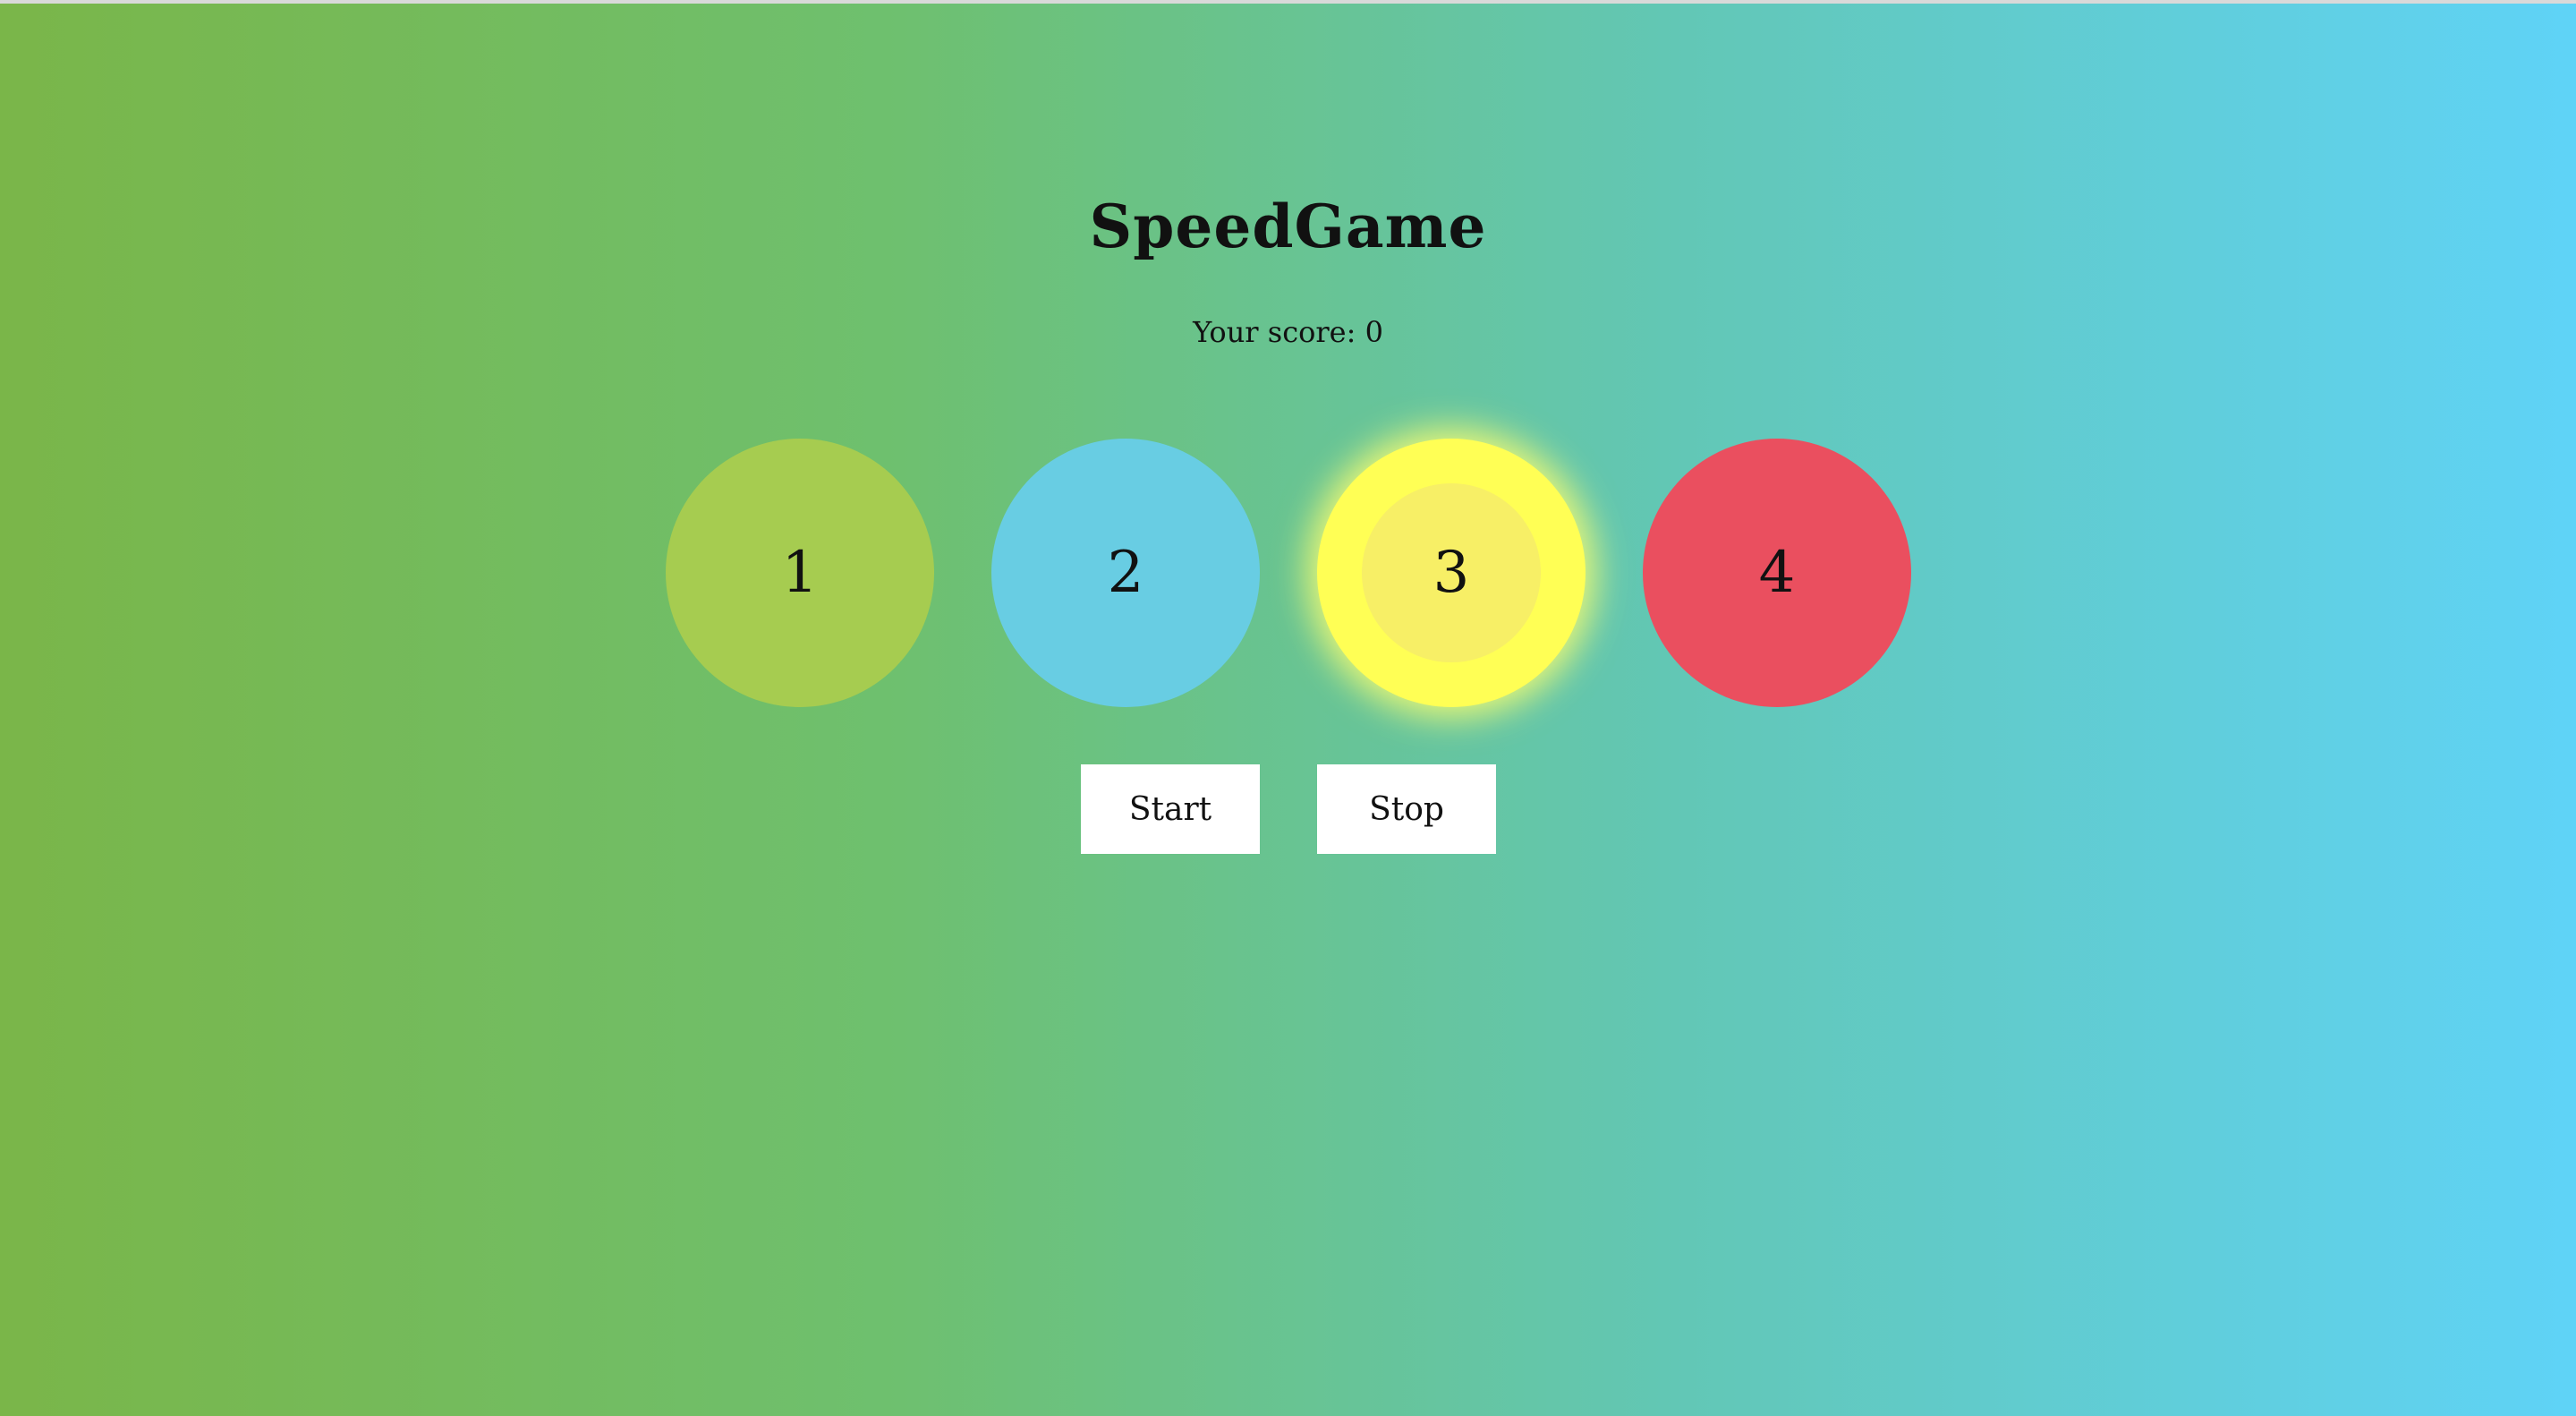 The height and width of the screenshot is (1416, 2576). I want to click on circle-1-label: 1, so click(800, 573).